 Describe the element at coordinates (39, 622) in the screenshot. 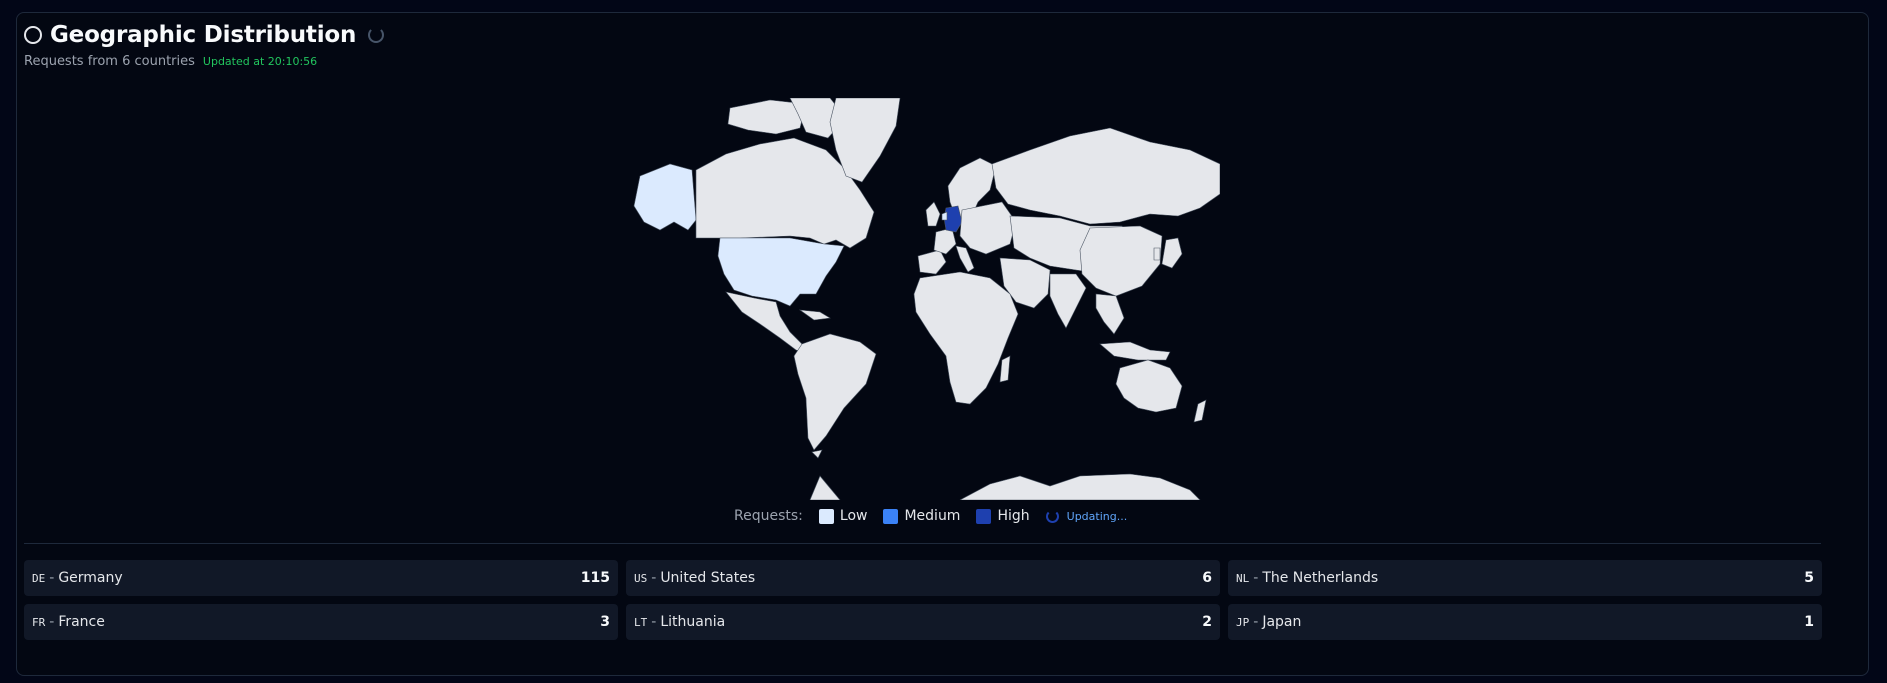

I see `country-code: FR` at that location.